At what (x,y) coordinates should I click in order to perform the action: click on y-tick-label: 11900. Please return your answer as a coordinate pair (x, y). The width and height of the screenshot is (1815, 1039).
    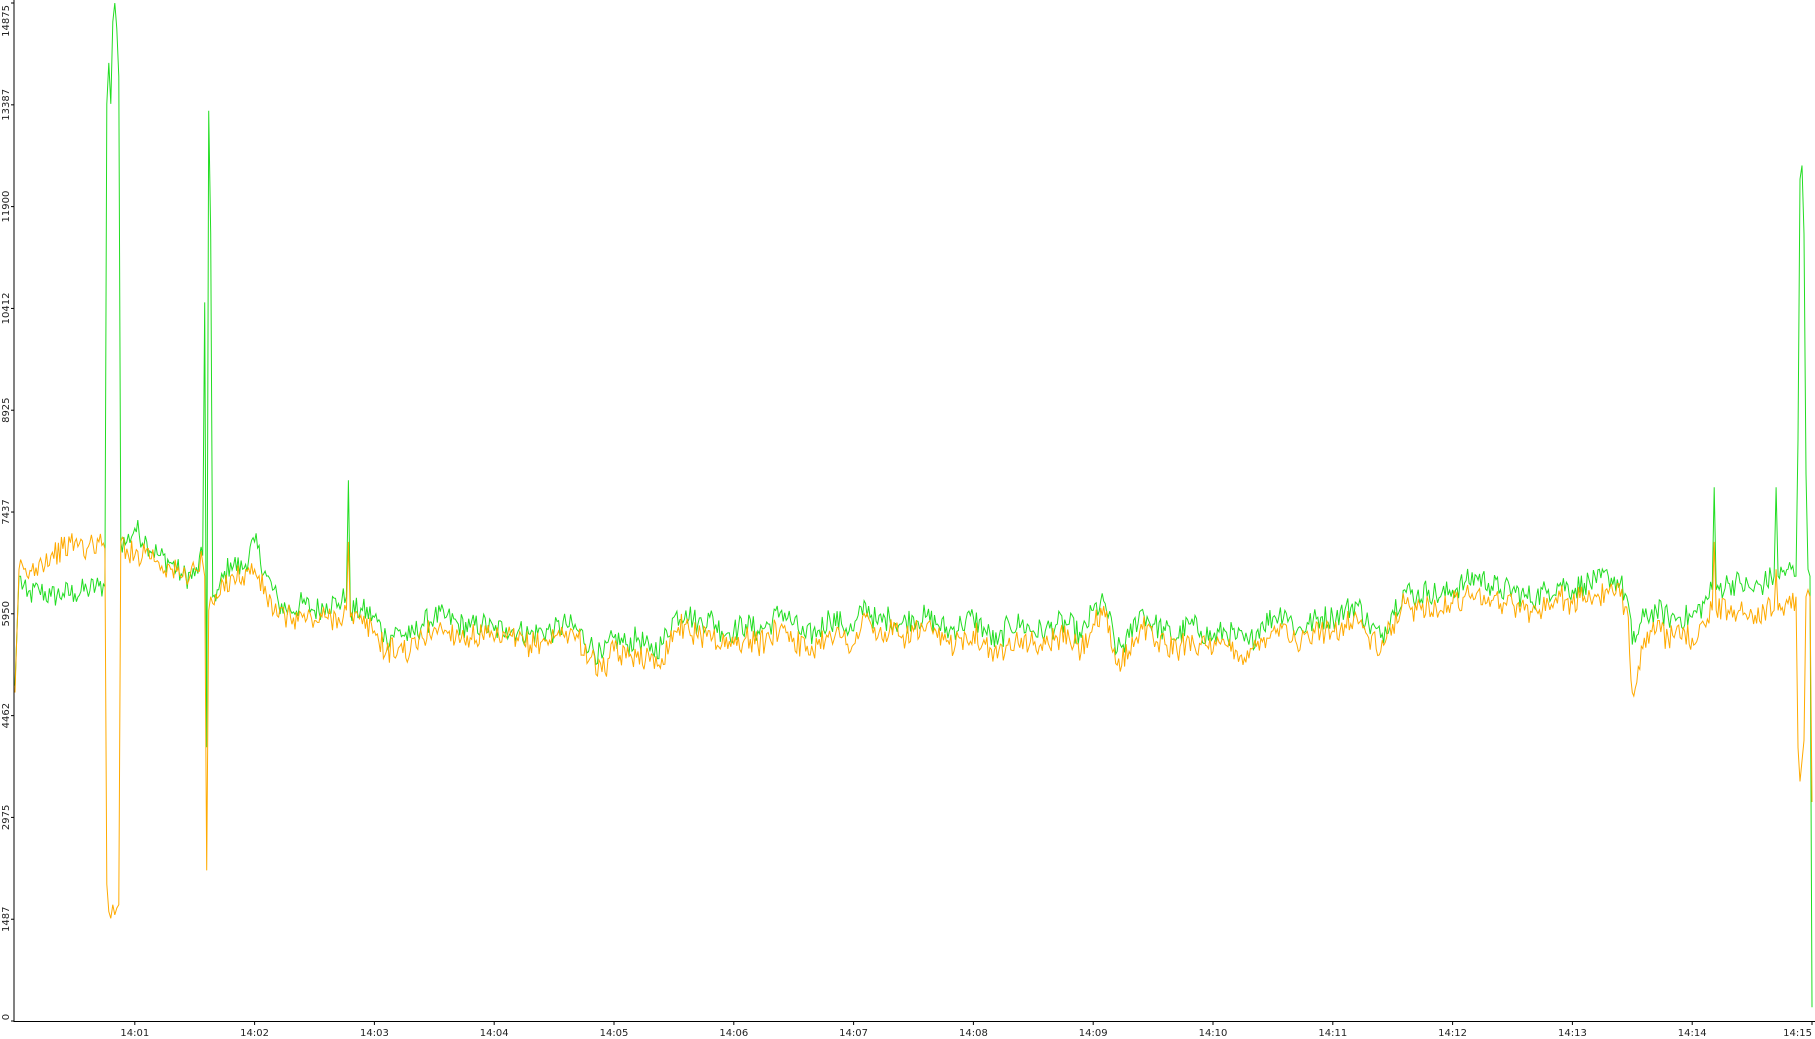
    Looking at the image, I should click on (6, 207).